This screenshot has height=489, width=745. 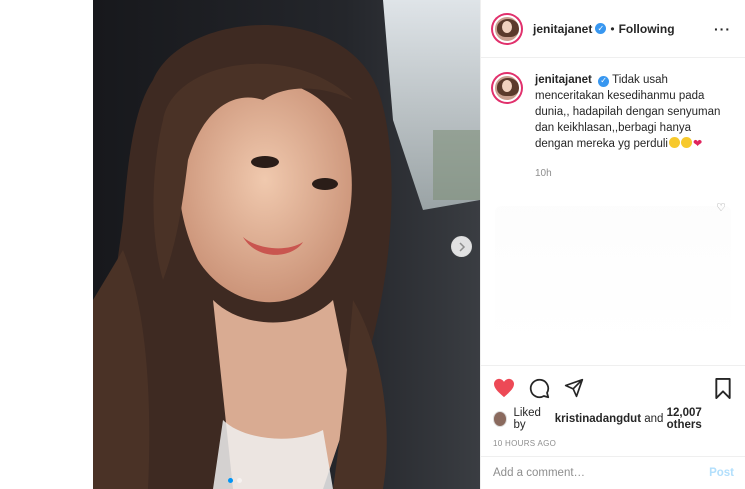 What do you see at coordinates (612, 388) in the screenshot?
I see `action-icons-row` at bounding box center [612, 388].